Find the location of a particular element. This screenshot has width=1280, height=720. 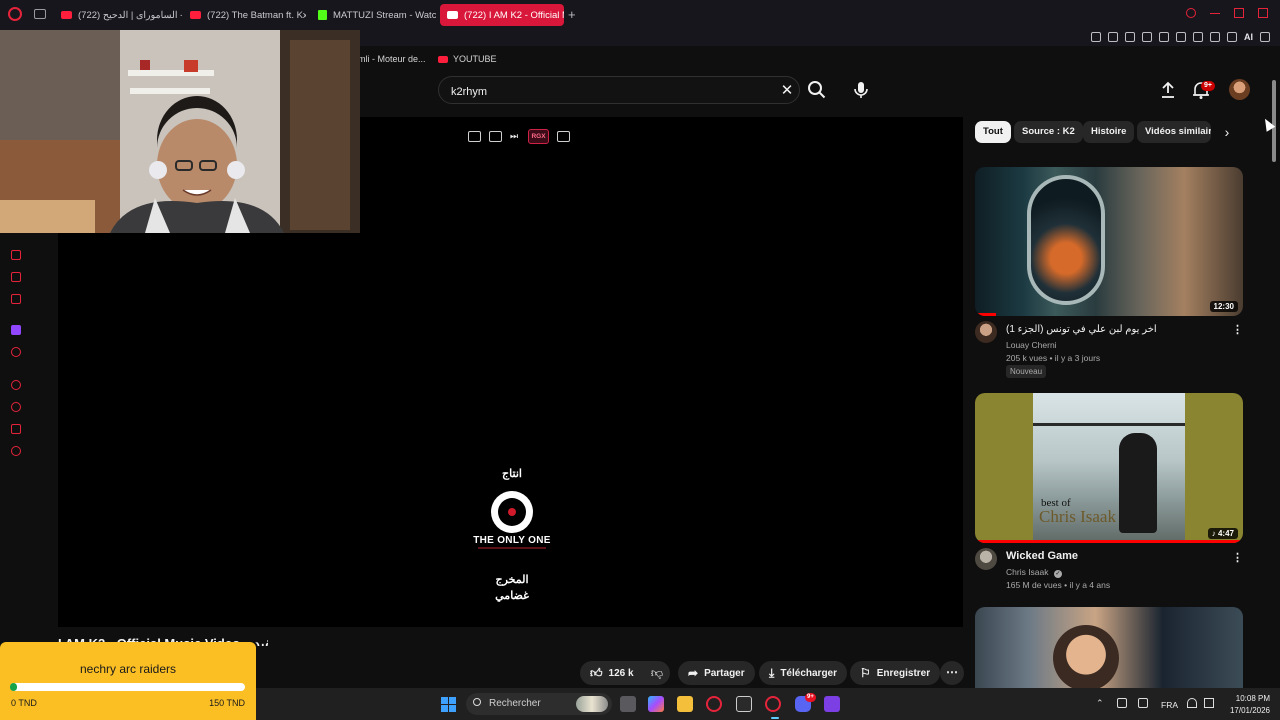

watch-progress-bar is located at coordinates (1108, 541).